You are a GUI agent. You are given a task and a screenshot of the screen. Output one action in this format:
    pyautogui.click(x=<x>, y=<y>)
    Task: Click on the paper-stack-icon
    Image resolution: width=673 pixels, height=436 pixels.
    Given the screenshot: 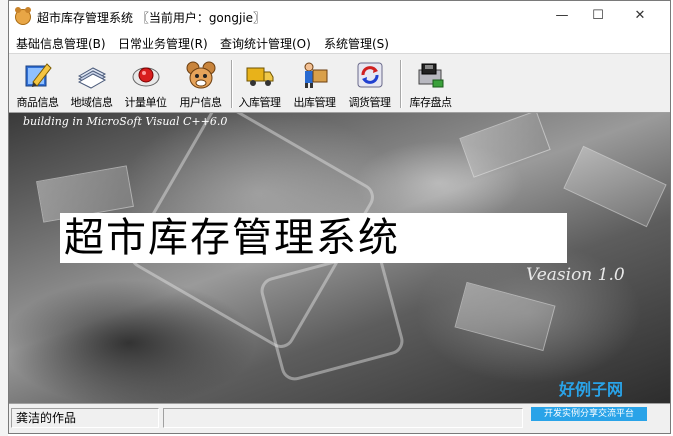 What is the action you would take?
    pyautogui.click(x=91, y=78)
    